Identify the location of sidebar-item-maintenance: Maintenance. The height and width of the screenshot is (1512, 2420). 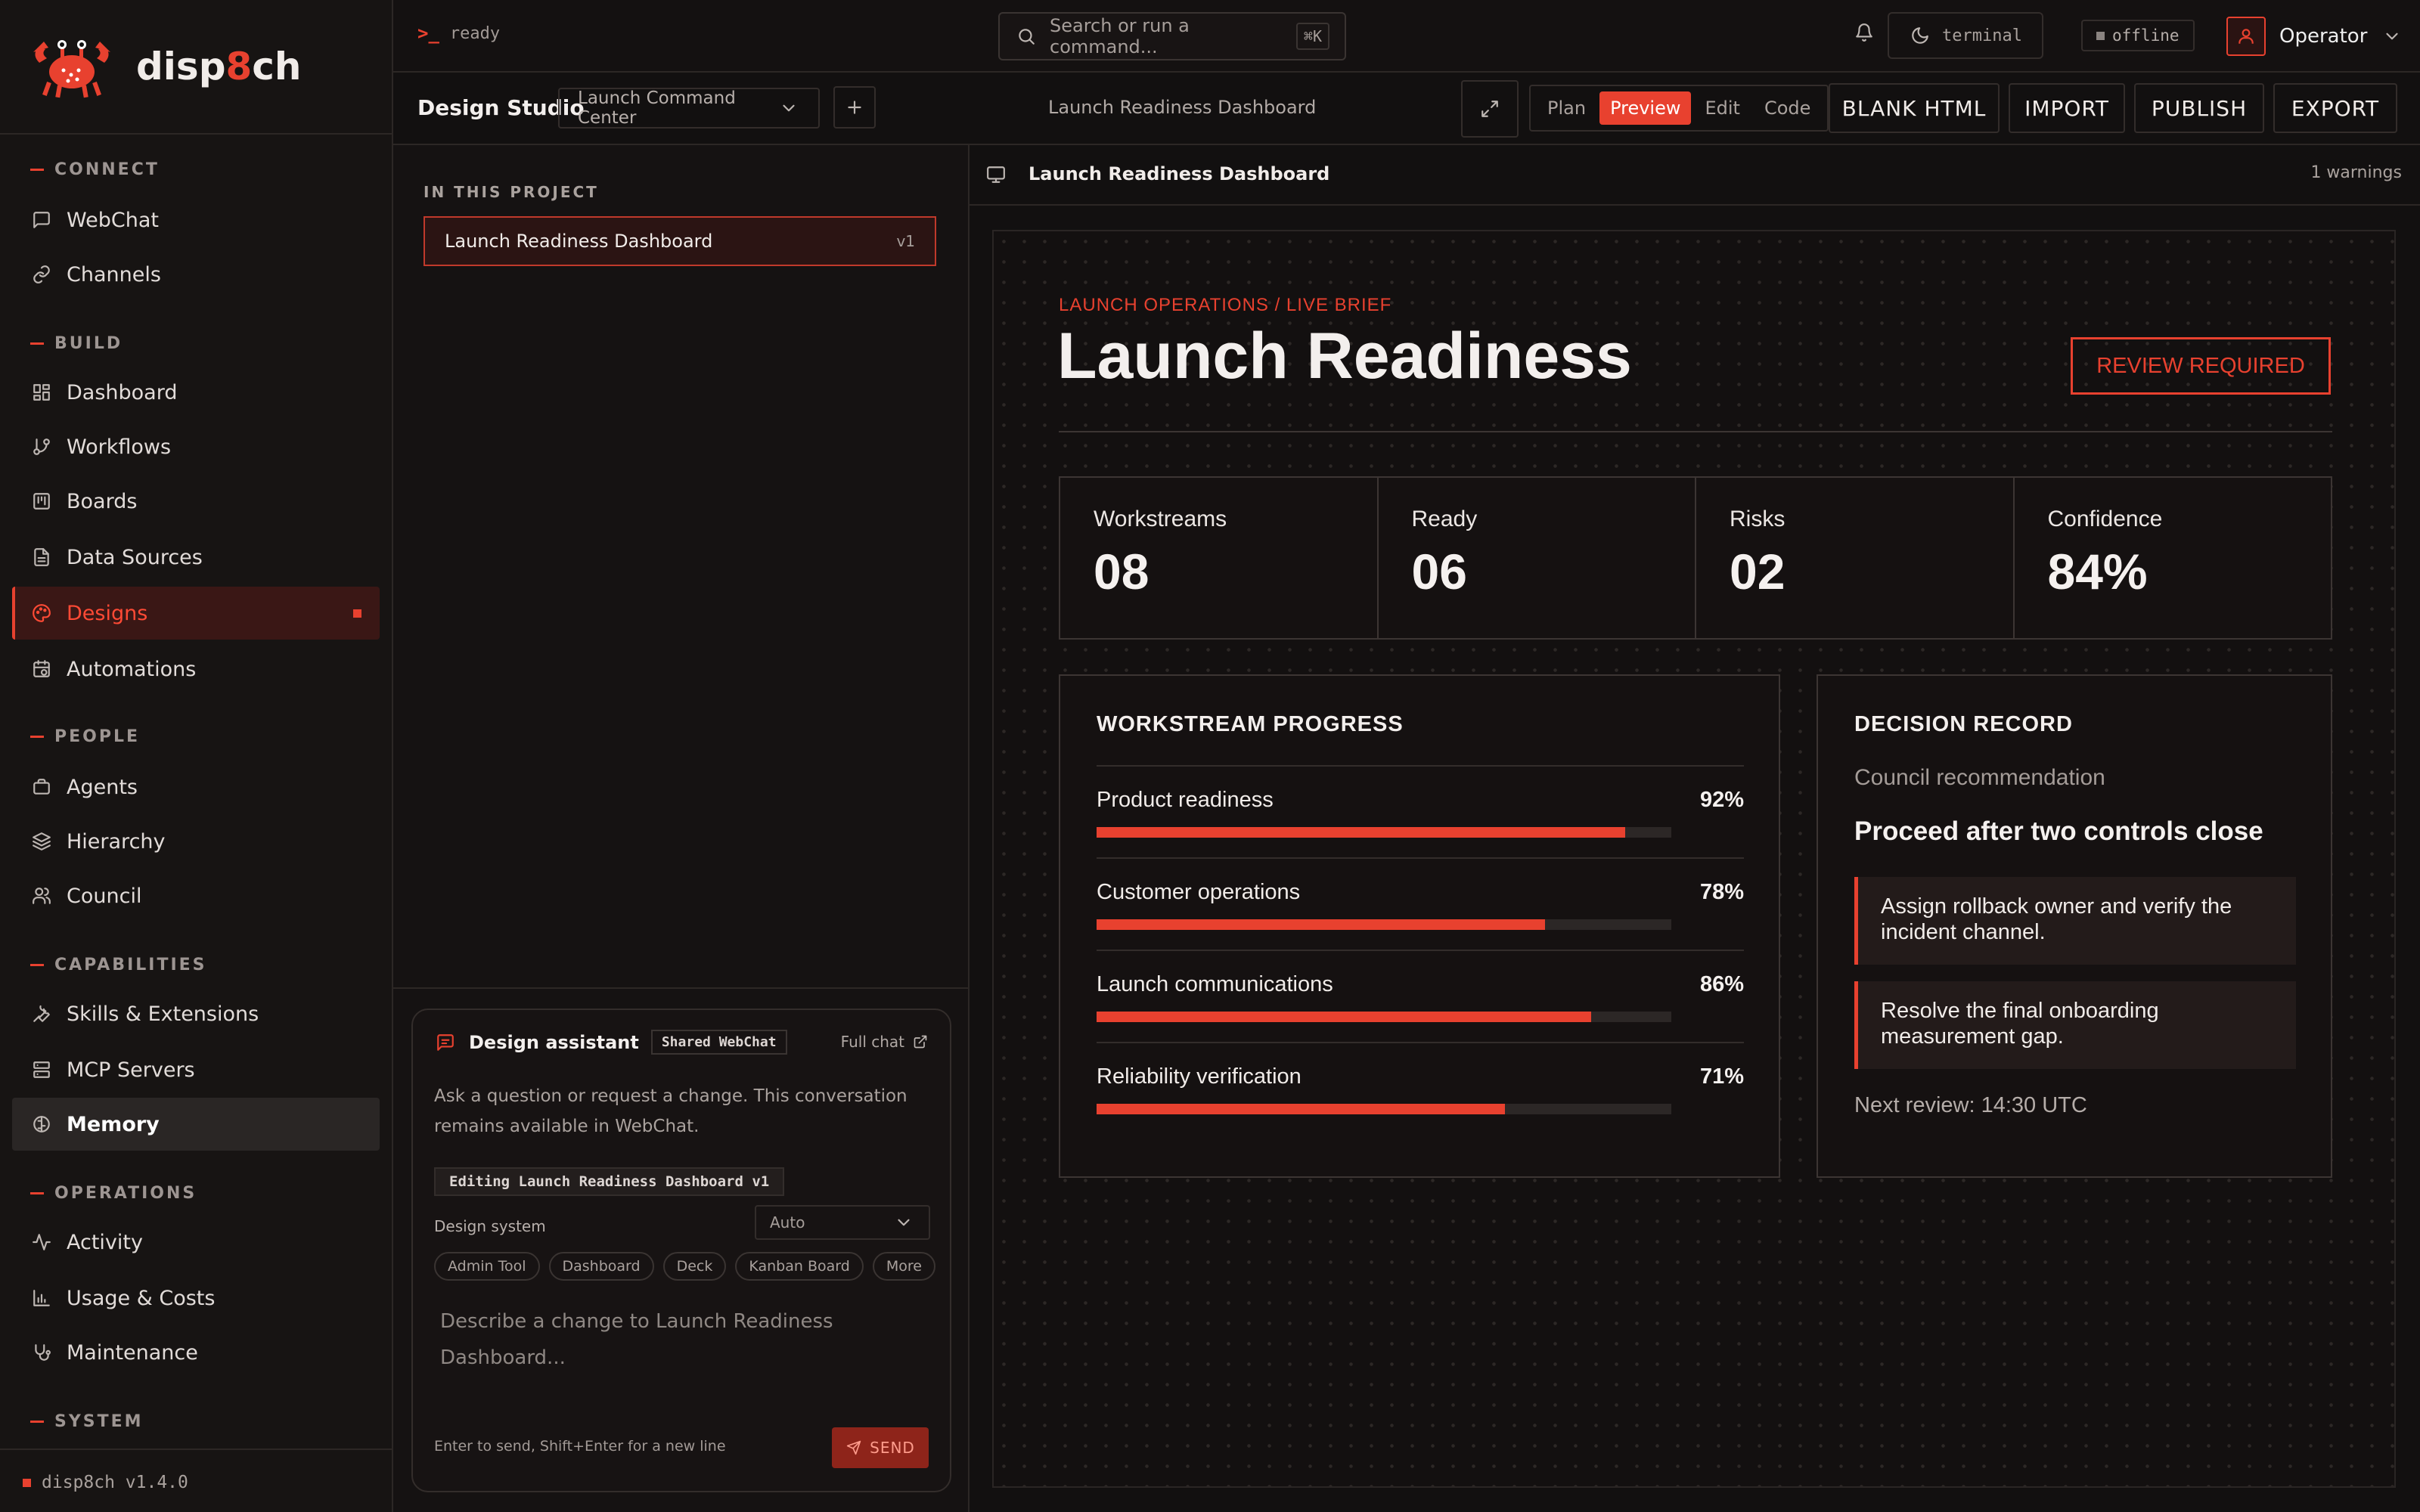
(196, 1353).